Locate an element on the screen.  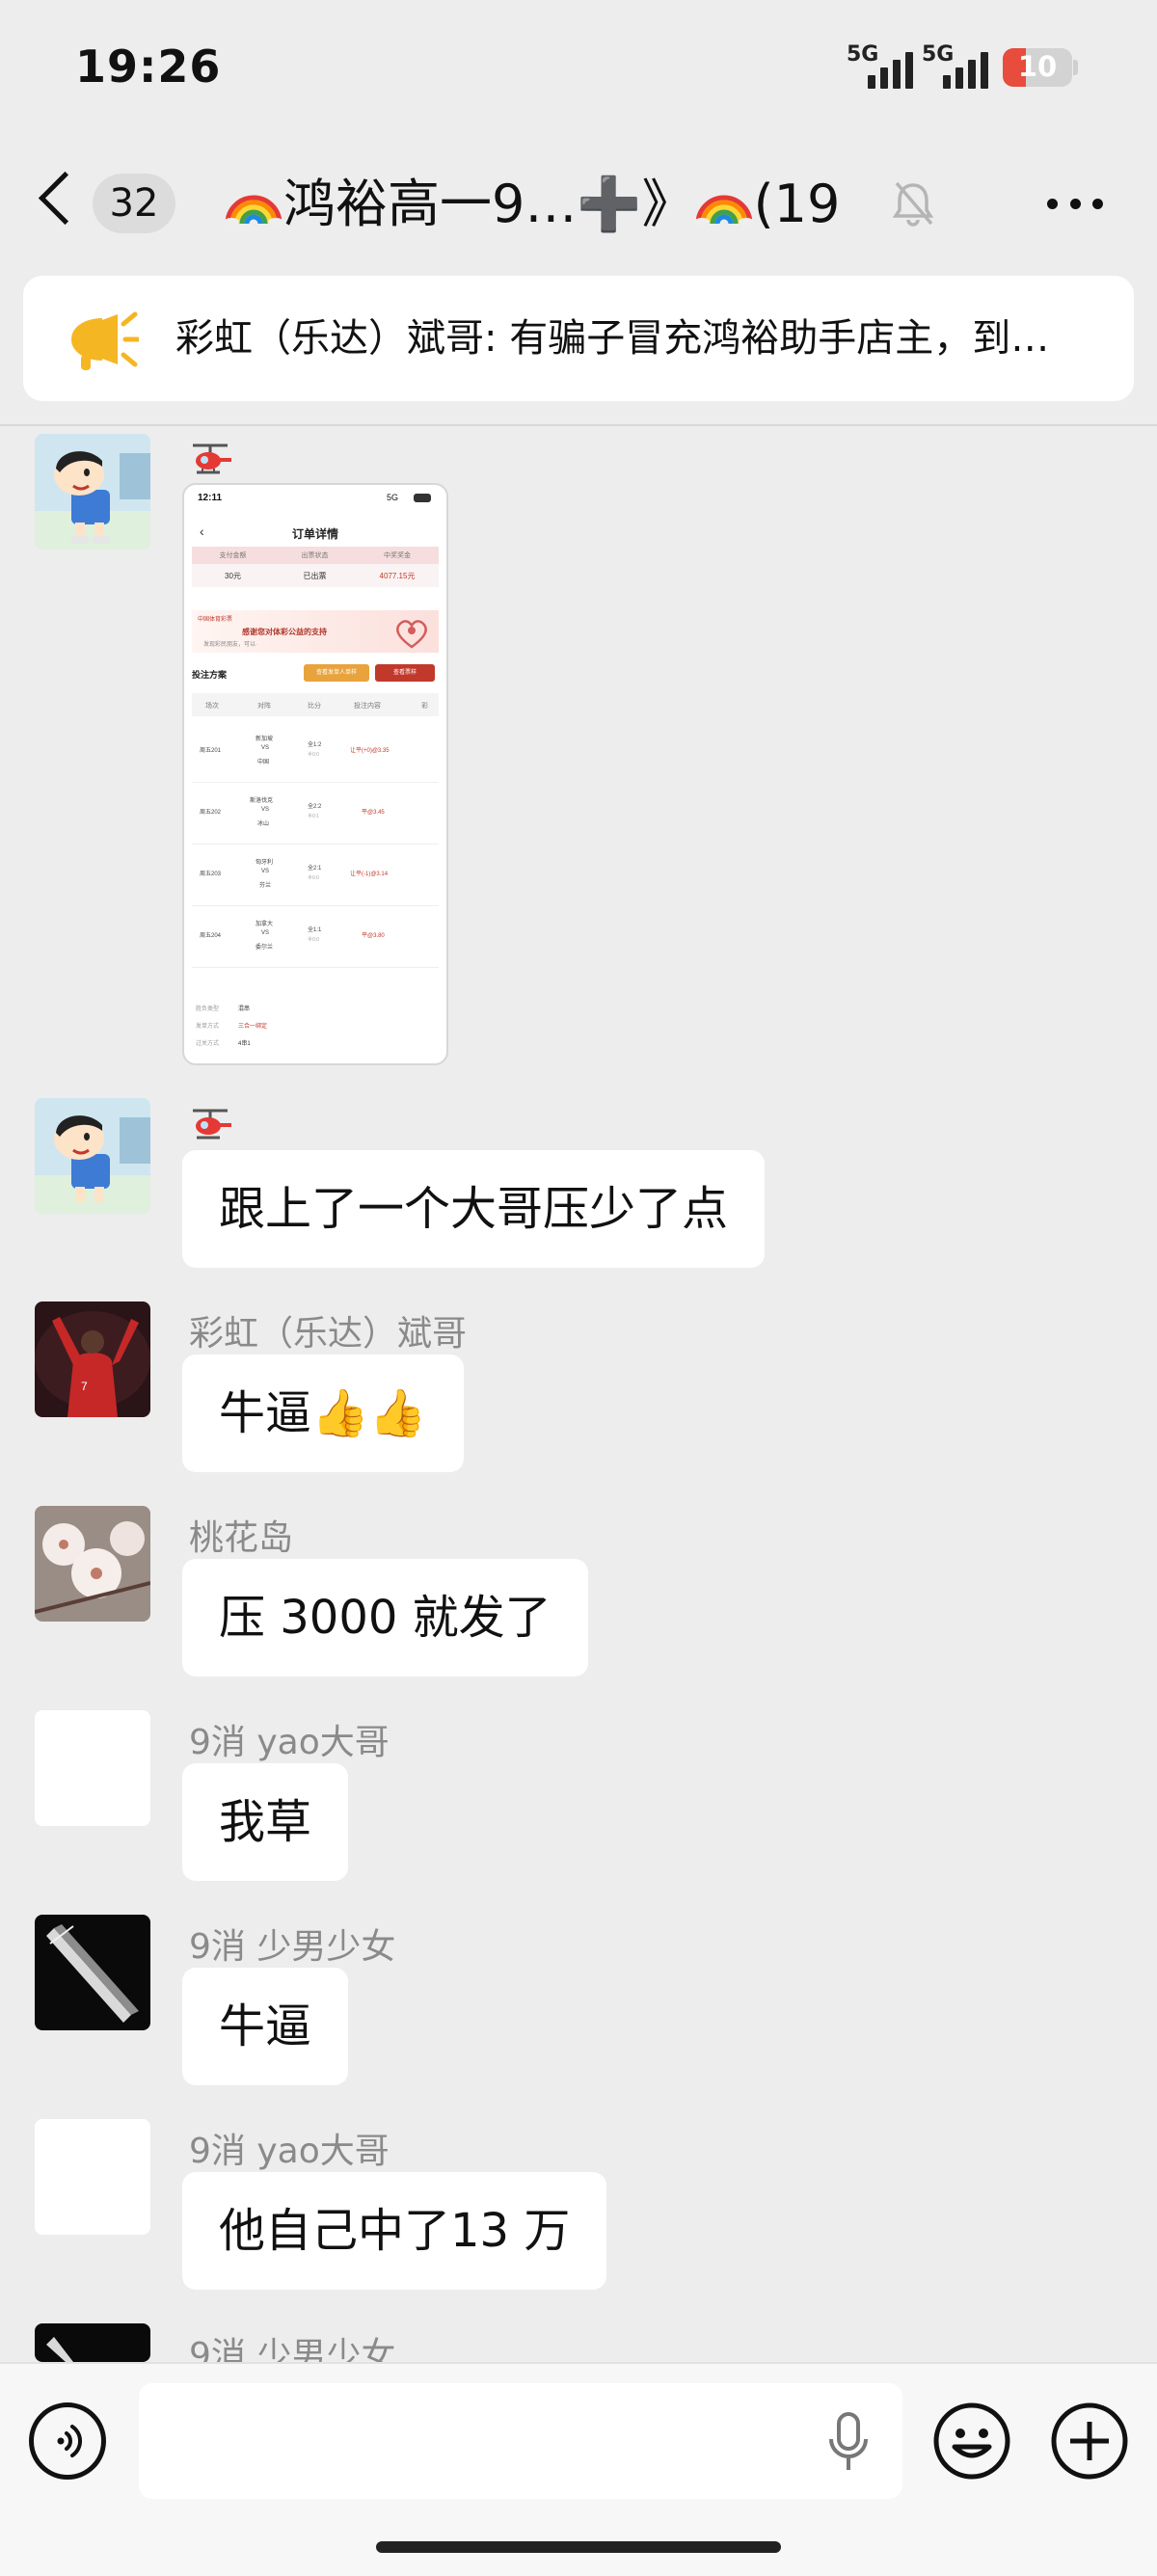
thumb-table-row: 周五201 新加坡 VS 中国 全1:2 半0:0 让平(+0)@3.35 is located at coordinates (315, 752).